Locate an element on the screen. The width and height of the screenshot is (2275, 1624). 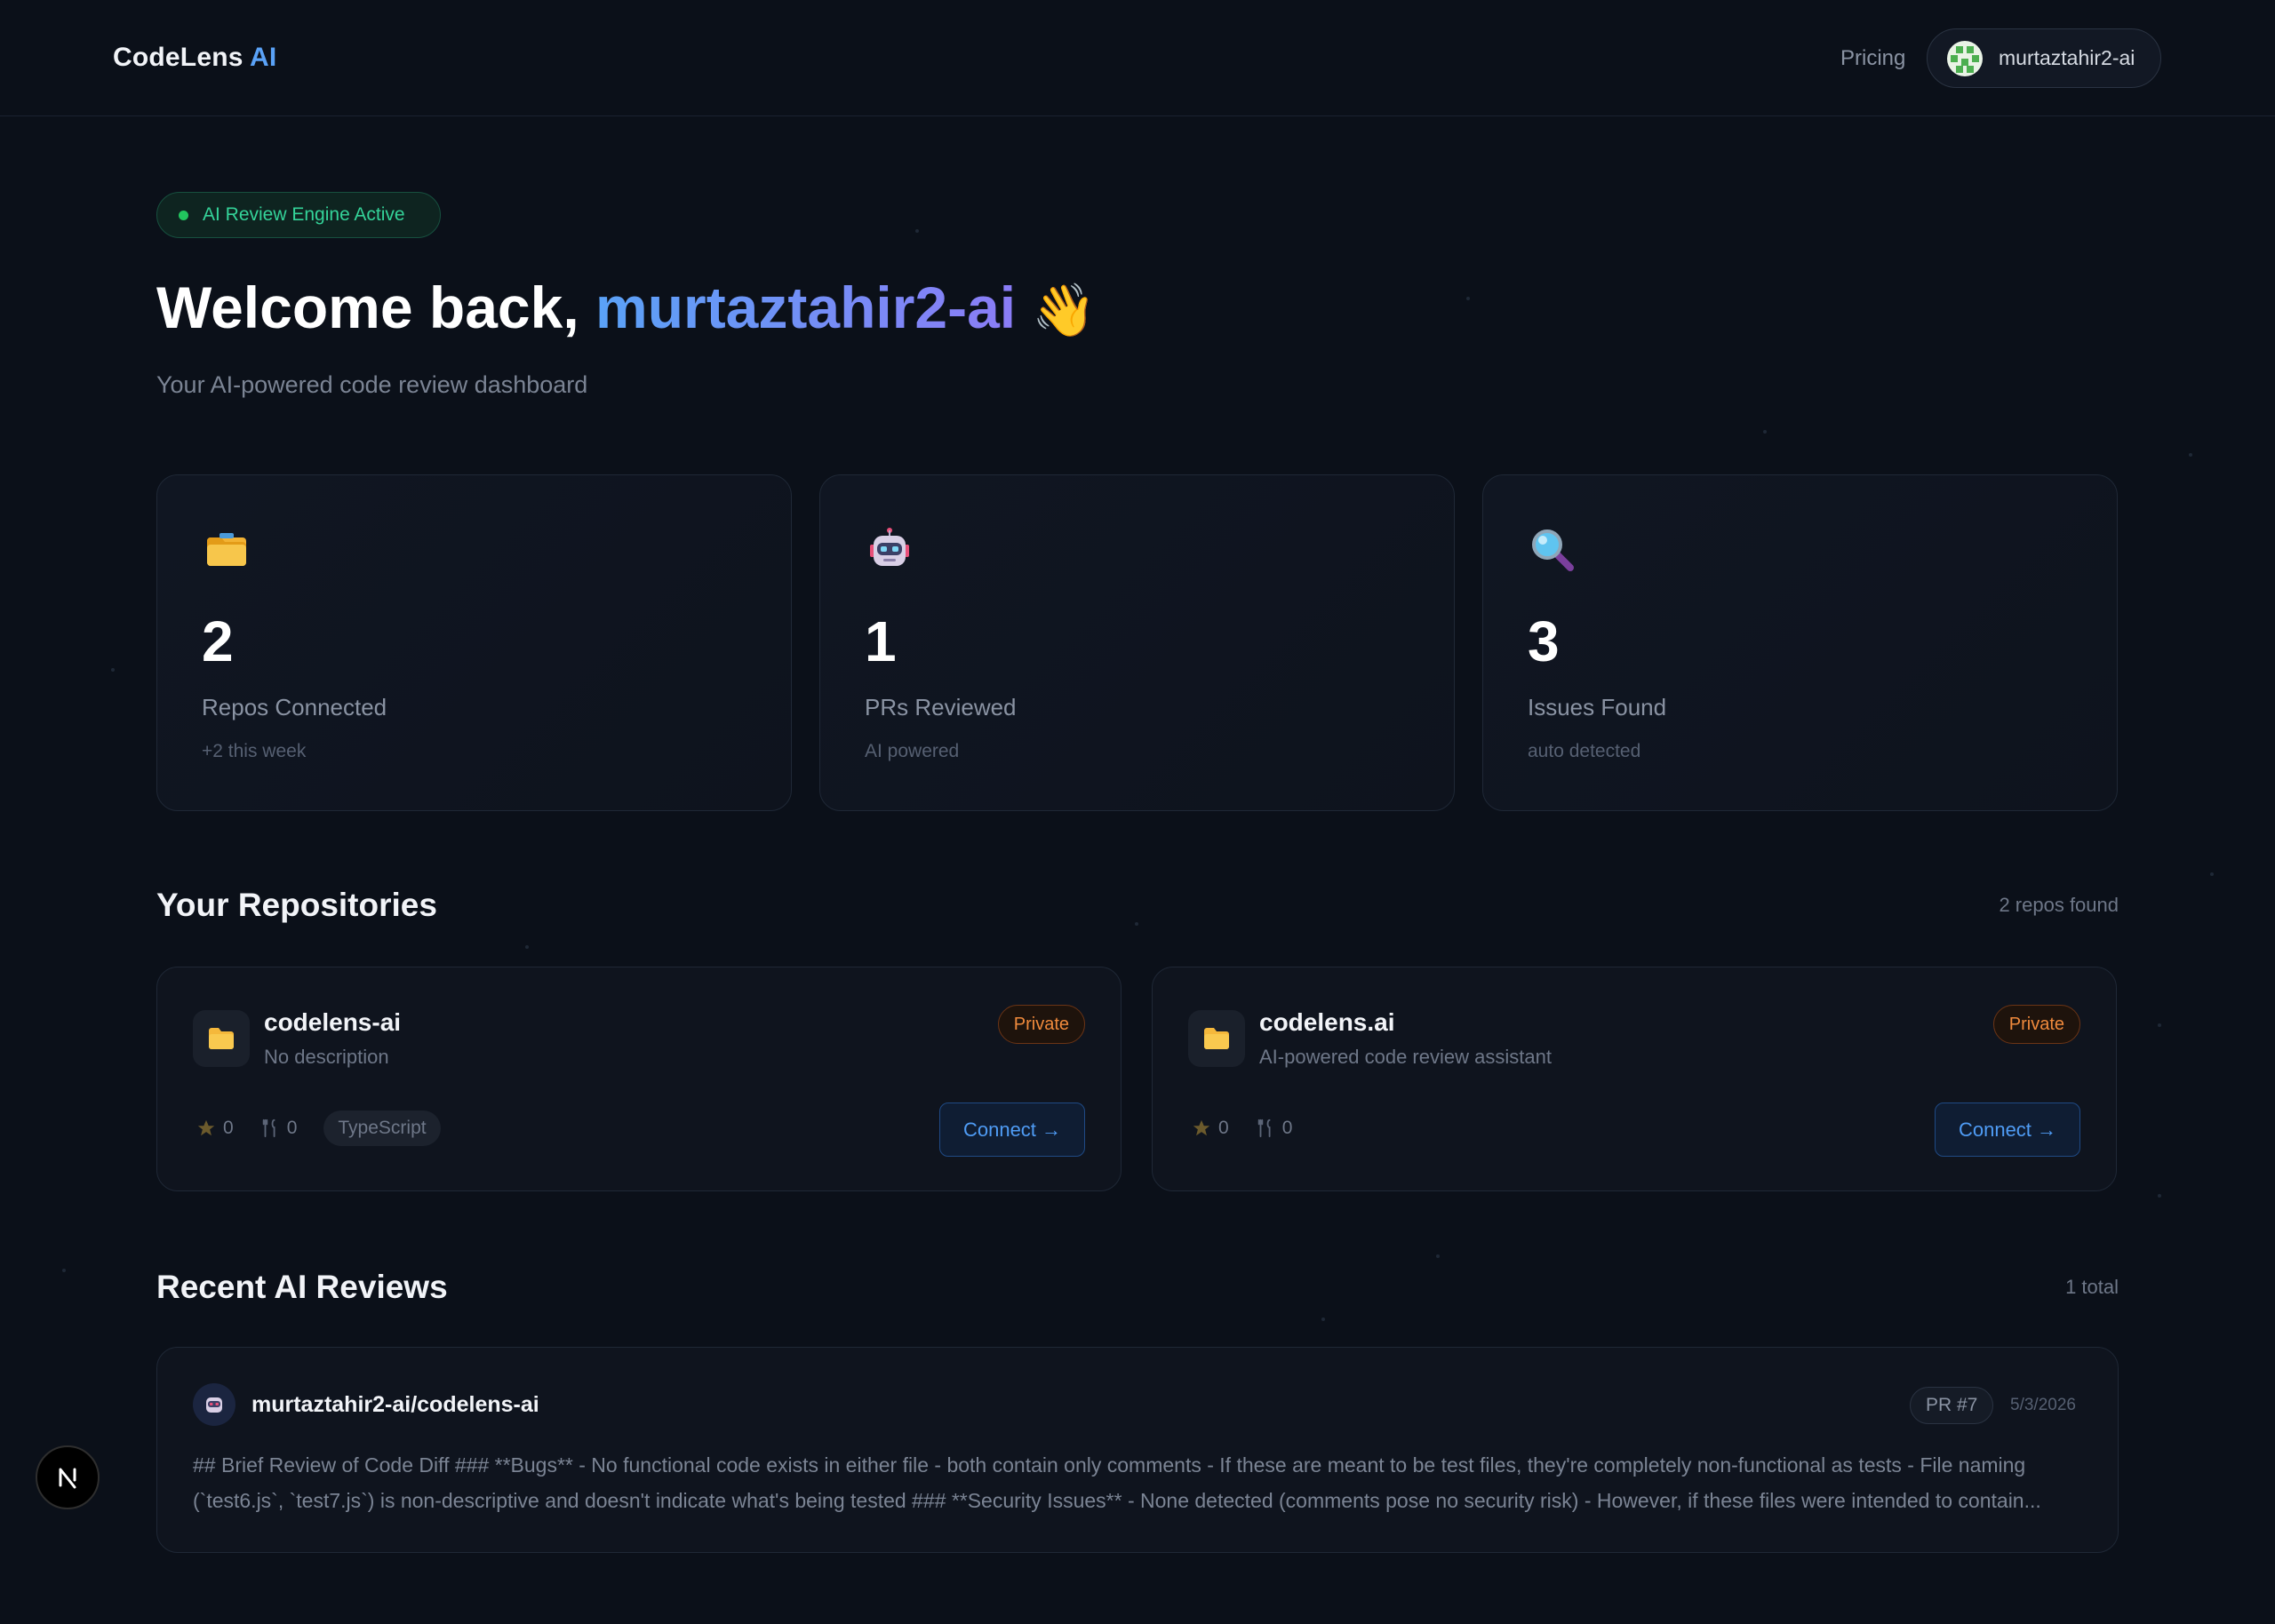
repo-name: codelens-ai is located at coordinates (332, 1022).